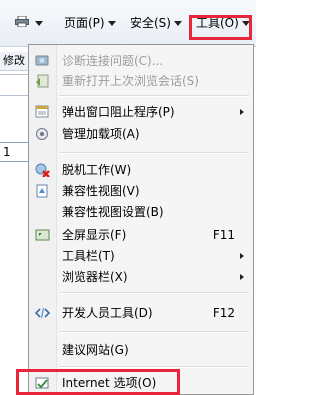 Image resolution: width=320 pixels, height=395 pixels. I want to click on menu-item-manage-addons: 管理加载项(A), so click(141, 134).